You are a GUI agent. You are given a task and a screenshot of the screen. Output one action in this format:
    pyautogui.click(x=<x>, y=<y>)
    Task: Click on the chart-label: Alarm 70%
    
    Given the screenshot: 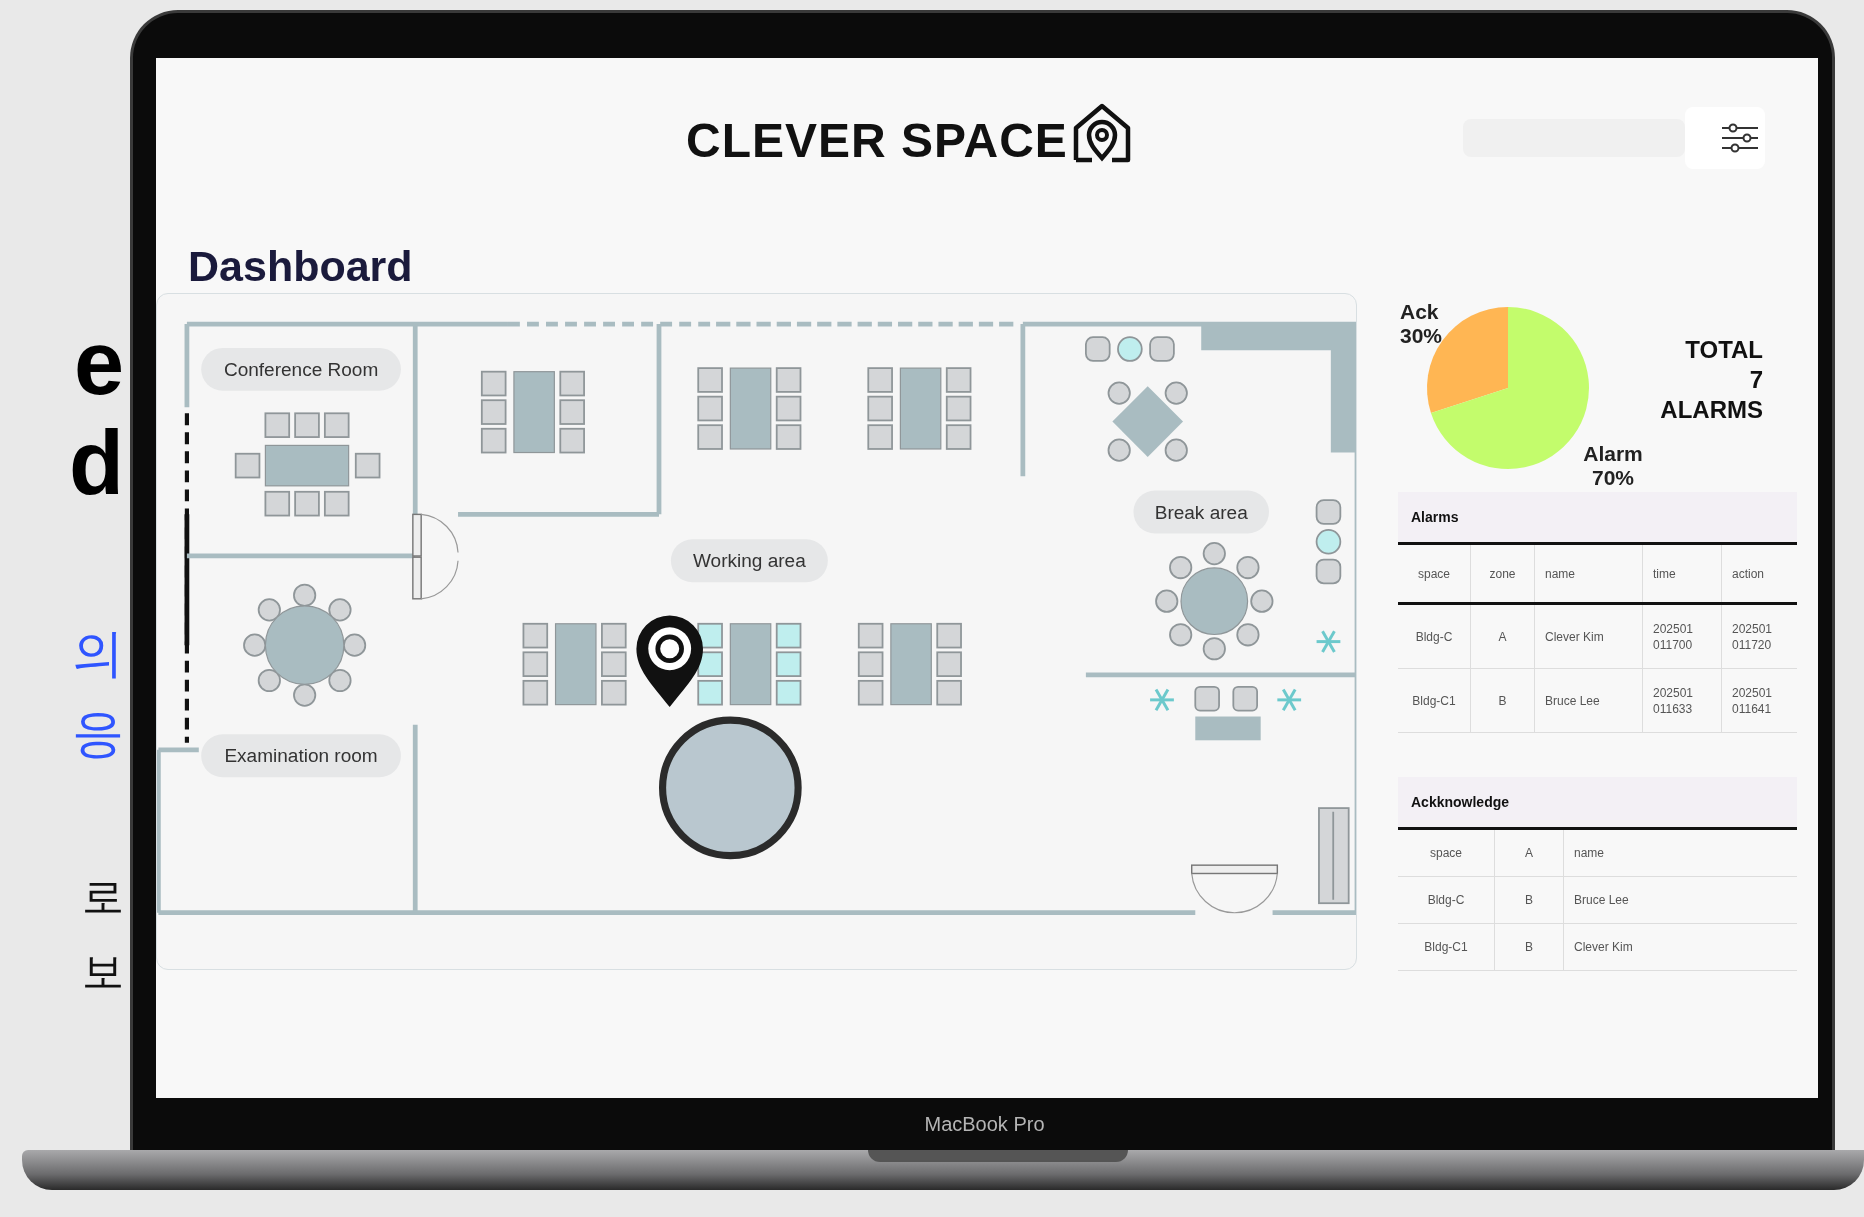 What is the action you would take?
    pyautogui.click(x=1613, y=465)
    